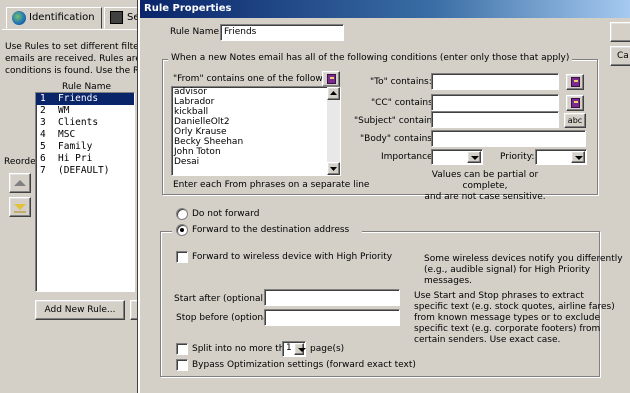 This screenshot has width=630, height=393. Describe the element at coordinates (85, 111) in the screenshot. I see `rule-list-item: 2 WM` at that location.